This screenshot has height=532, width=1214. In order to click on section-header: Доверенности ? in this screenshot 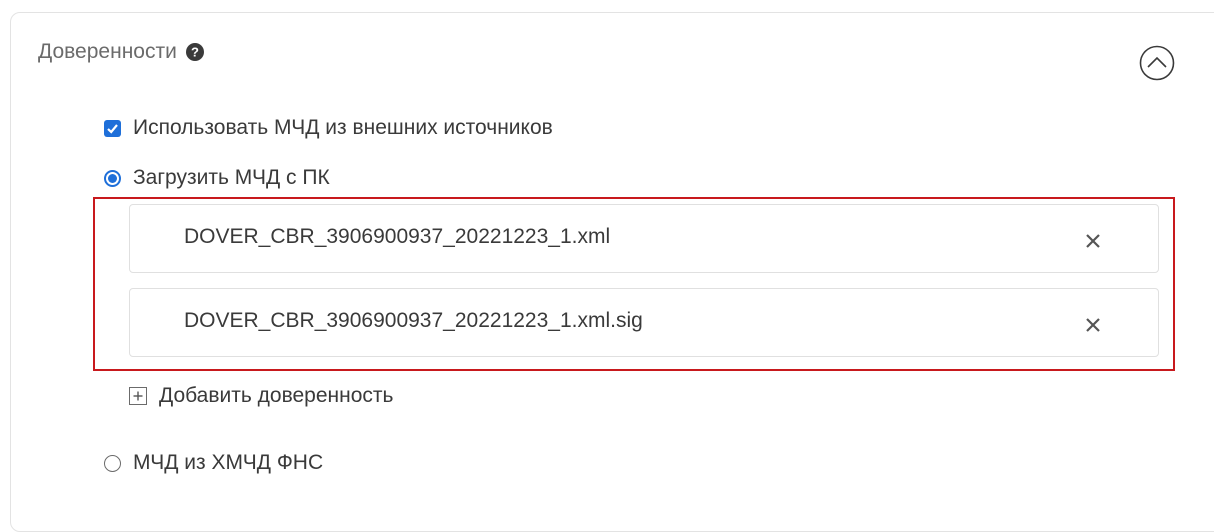, I will do `click(121, 52)`.